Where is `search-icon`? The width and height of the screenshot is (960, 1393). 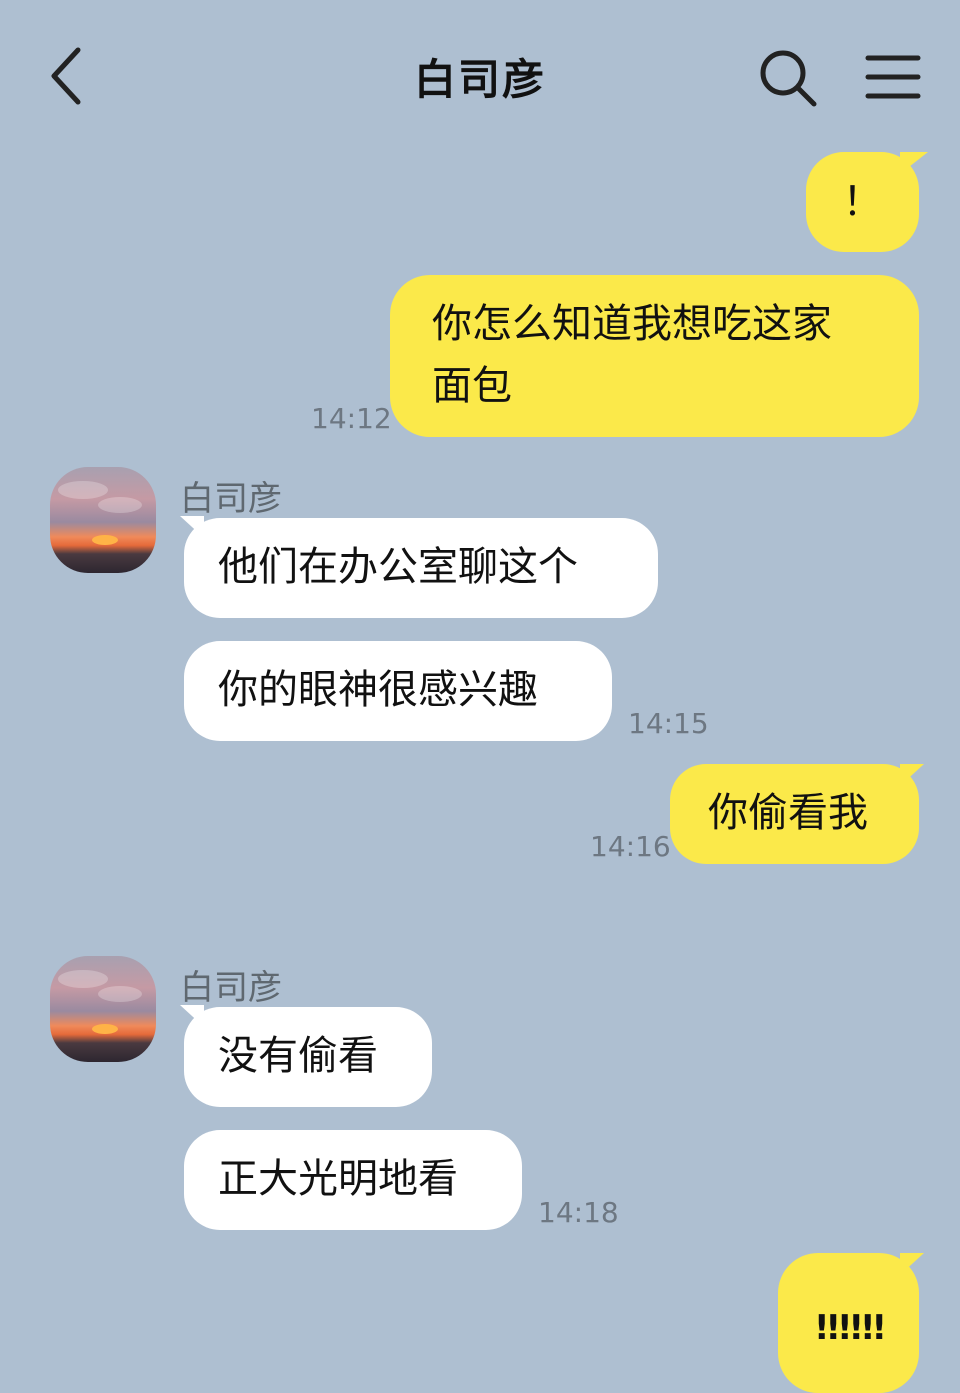 search-icon is located at coordinates (788, 78).